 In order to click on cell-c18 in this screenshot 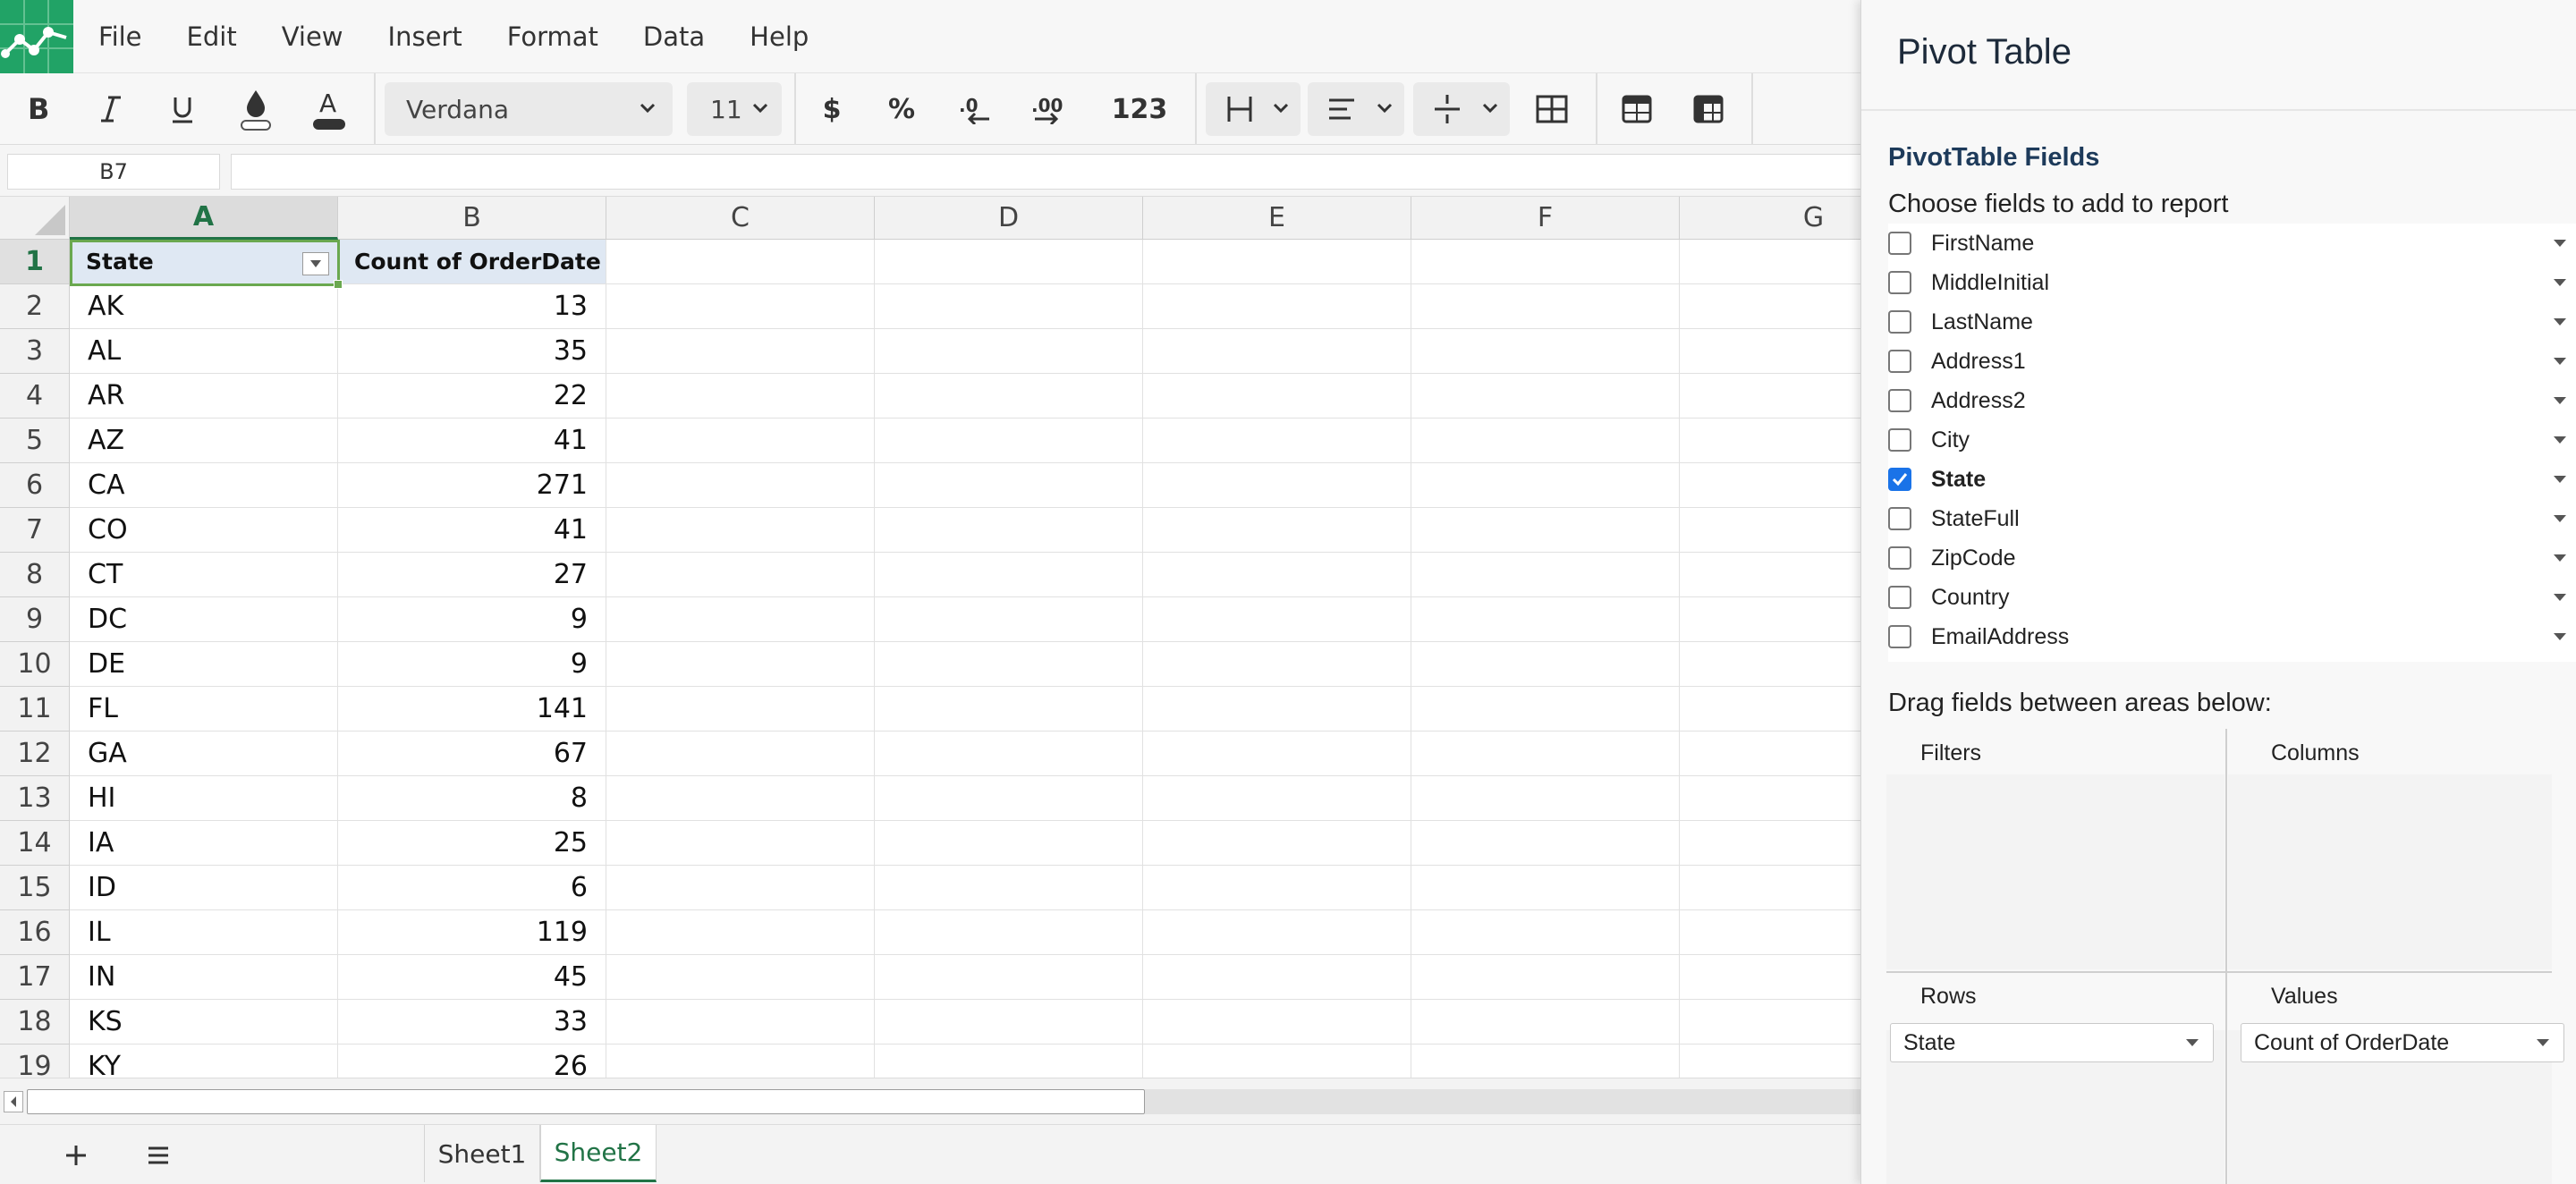, I will do `click(740, 1022)`.